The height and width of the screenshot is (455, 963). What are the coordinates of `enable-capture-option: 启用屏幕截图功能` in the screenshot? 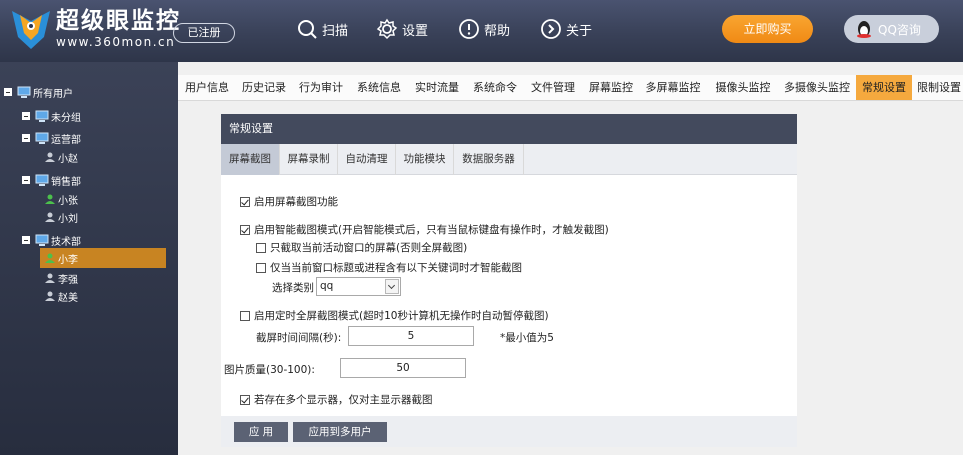 It's located at (289, 201).